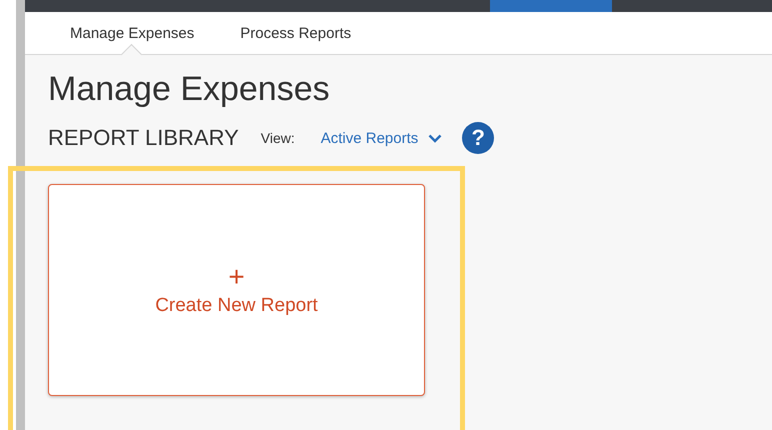  What do you see at coordinates (381, 138) in the screenshot?
I see `view-dropdown: Active Reports` at bounding box center [381, 138].